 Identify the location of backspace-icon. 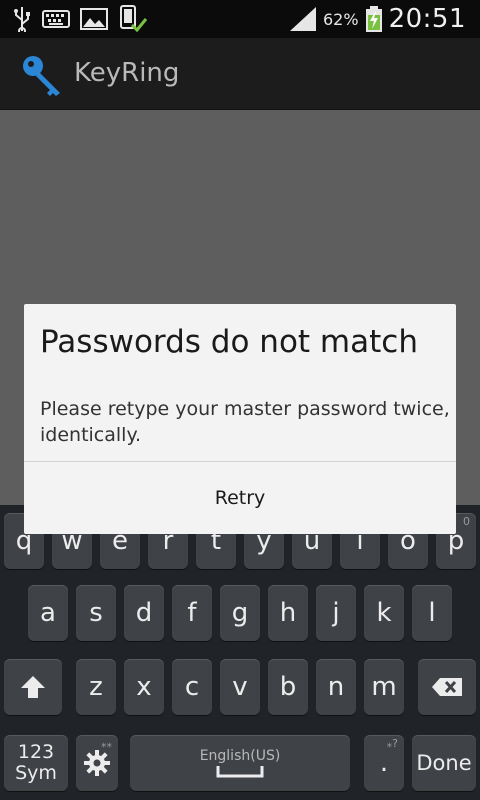
(447, 687).